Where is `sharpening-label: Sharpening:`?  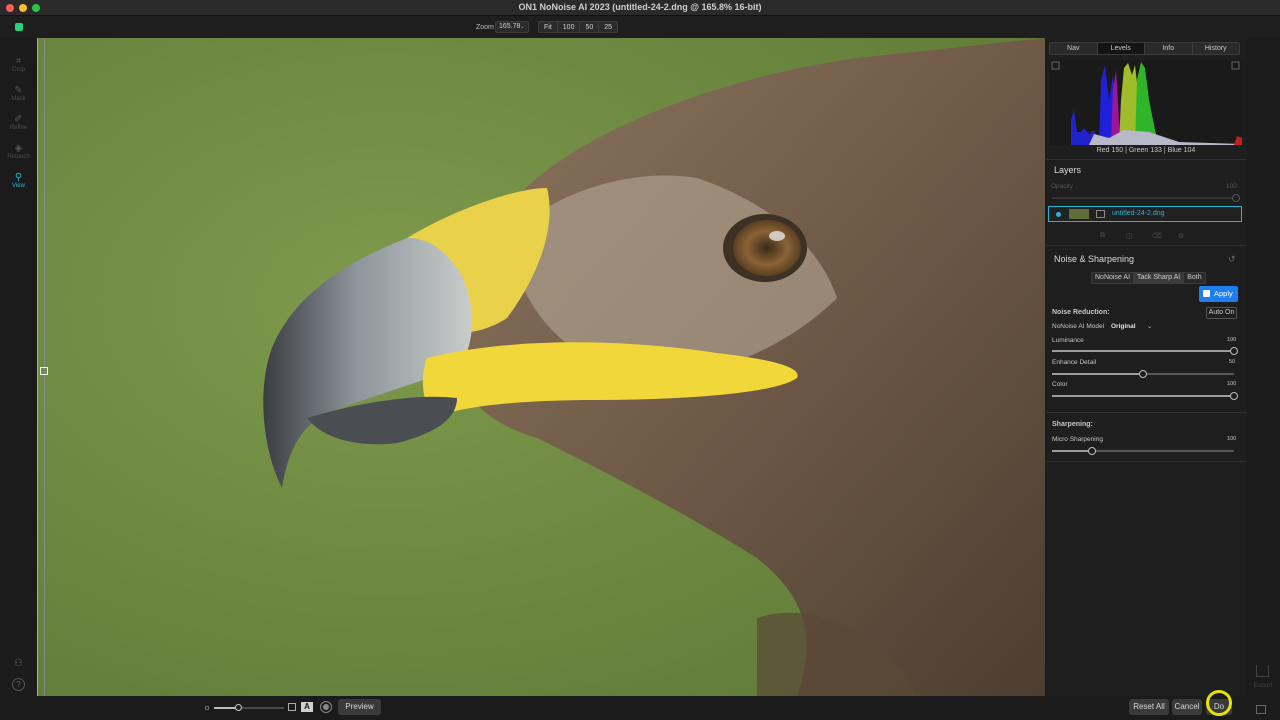 sharpening-label: Sharpening: is located at coordinates (1072, 424).